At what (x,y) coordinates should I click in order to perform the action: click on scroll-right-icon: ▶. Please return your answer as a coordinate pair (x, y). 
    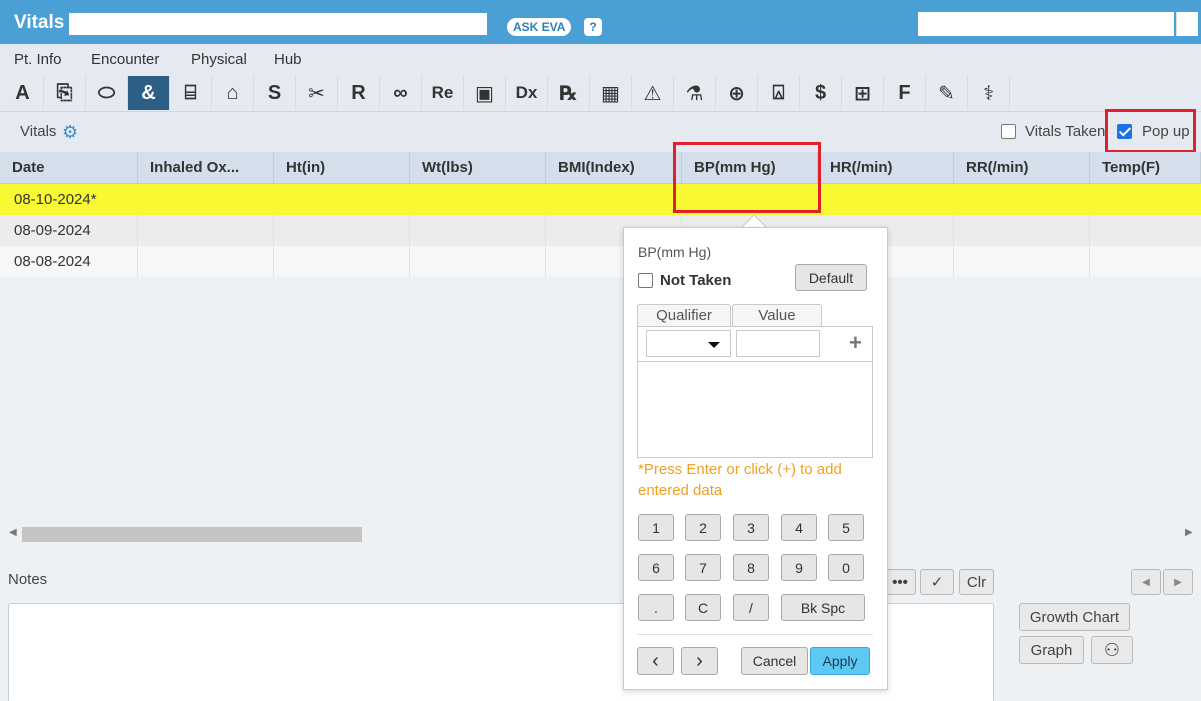
    Looking at the image, I should click on (1189, 532).